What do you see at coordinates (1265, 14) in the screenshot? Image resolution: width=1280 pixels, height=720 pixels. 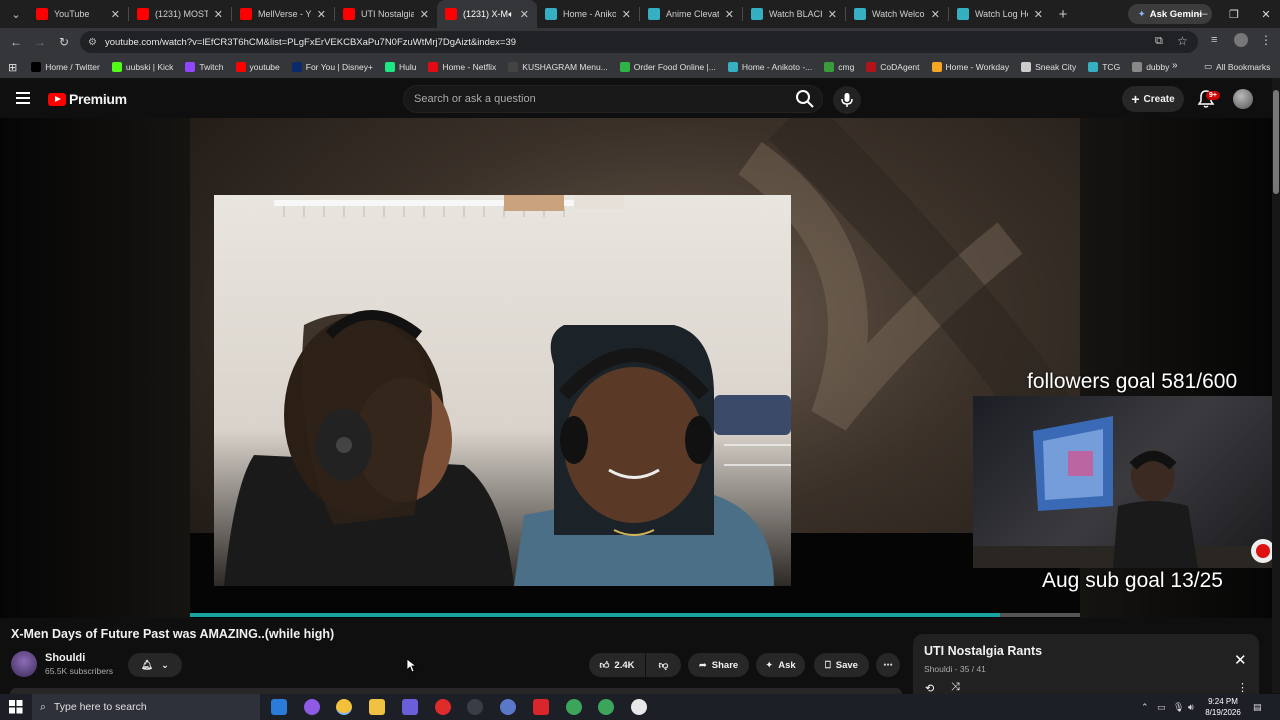 I see `close-window-icon: ✕` at bounding box center [1265, 14].